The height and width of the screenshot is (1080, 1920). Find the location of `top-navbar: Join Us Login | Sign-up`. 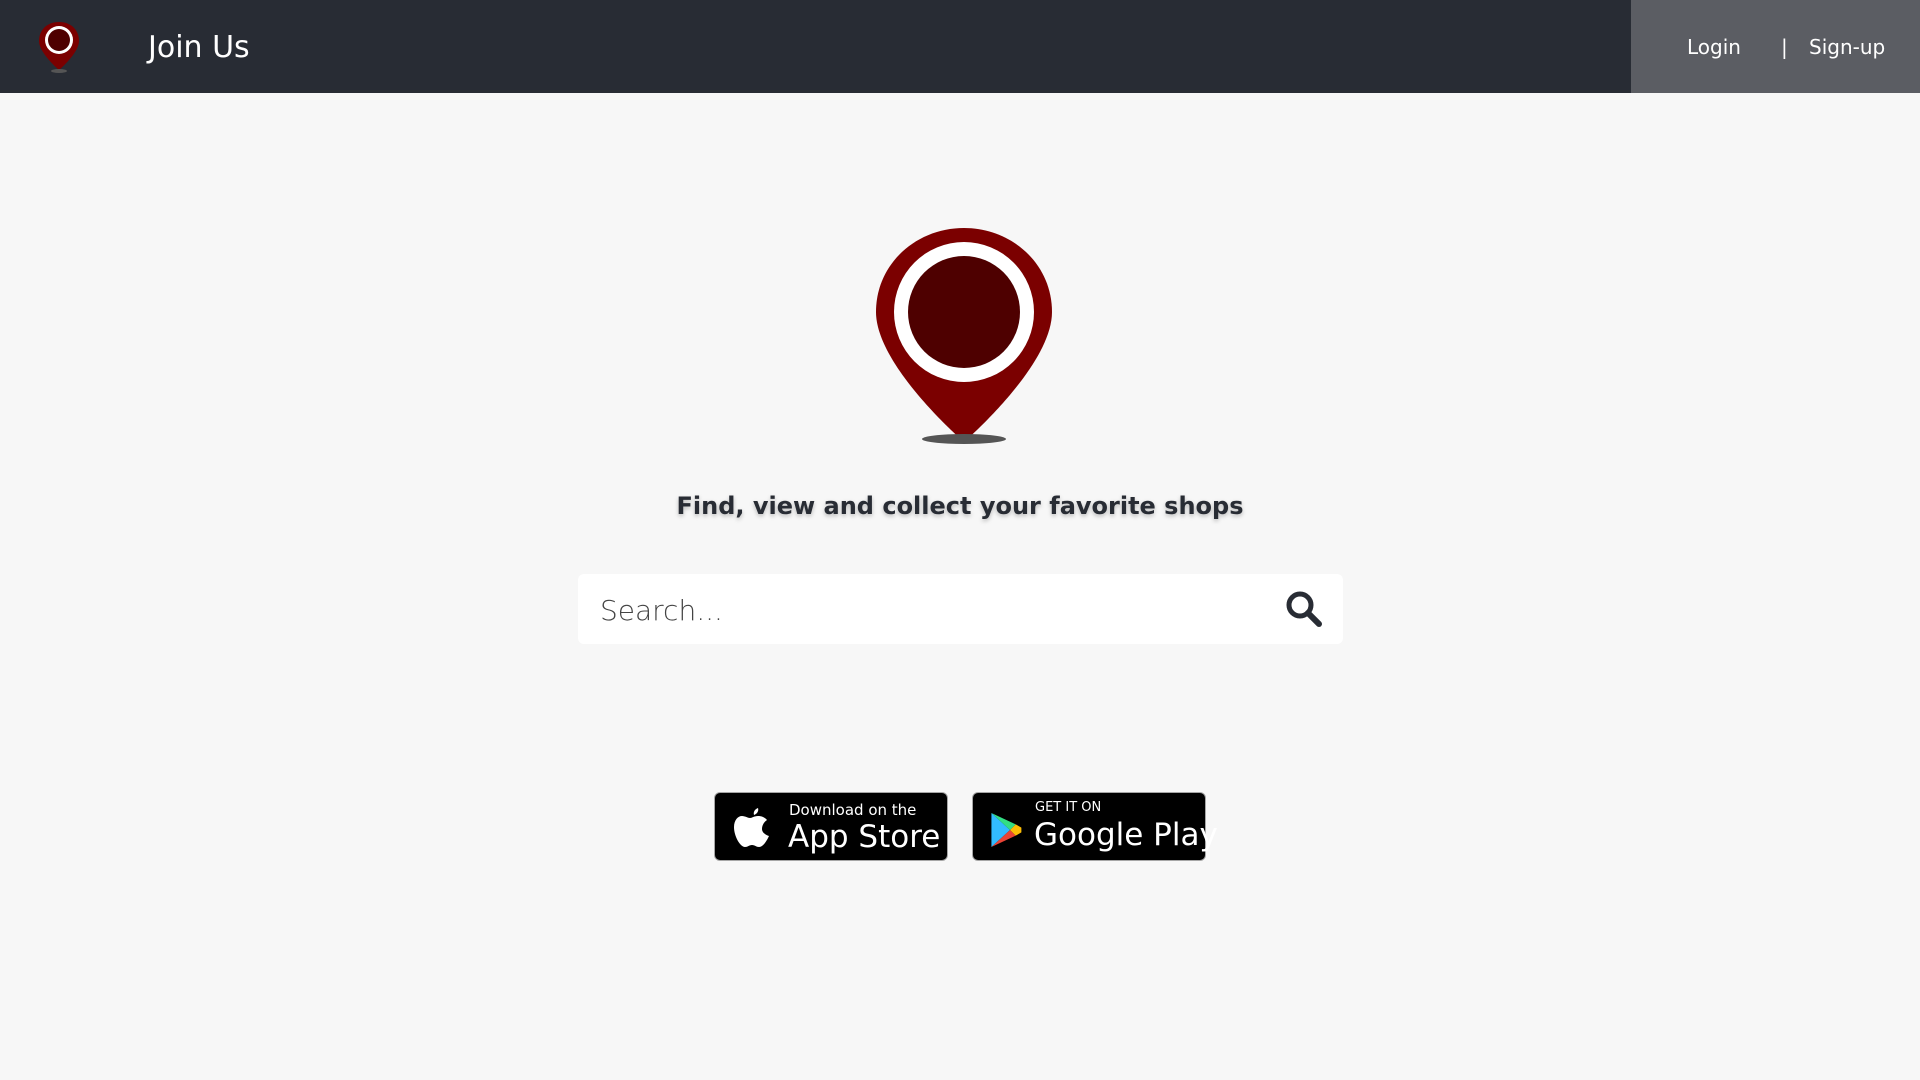

top-navbar: Join Us Login | Sign-up is located at coordinates (960, 46).